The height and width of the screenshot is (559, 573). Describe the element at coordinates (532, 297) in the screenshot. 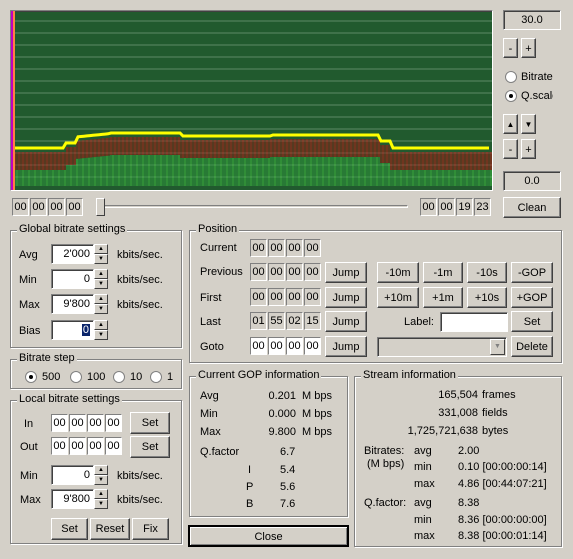

I see `plus-gop-button: +GOP` at that location.